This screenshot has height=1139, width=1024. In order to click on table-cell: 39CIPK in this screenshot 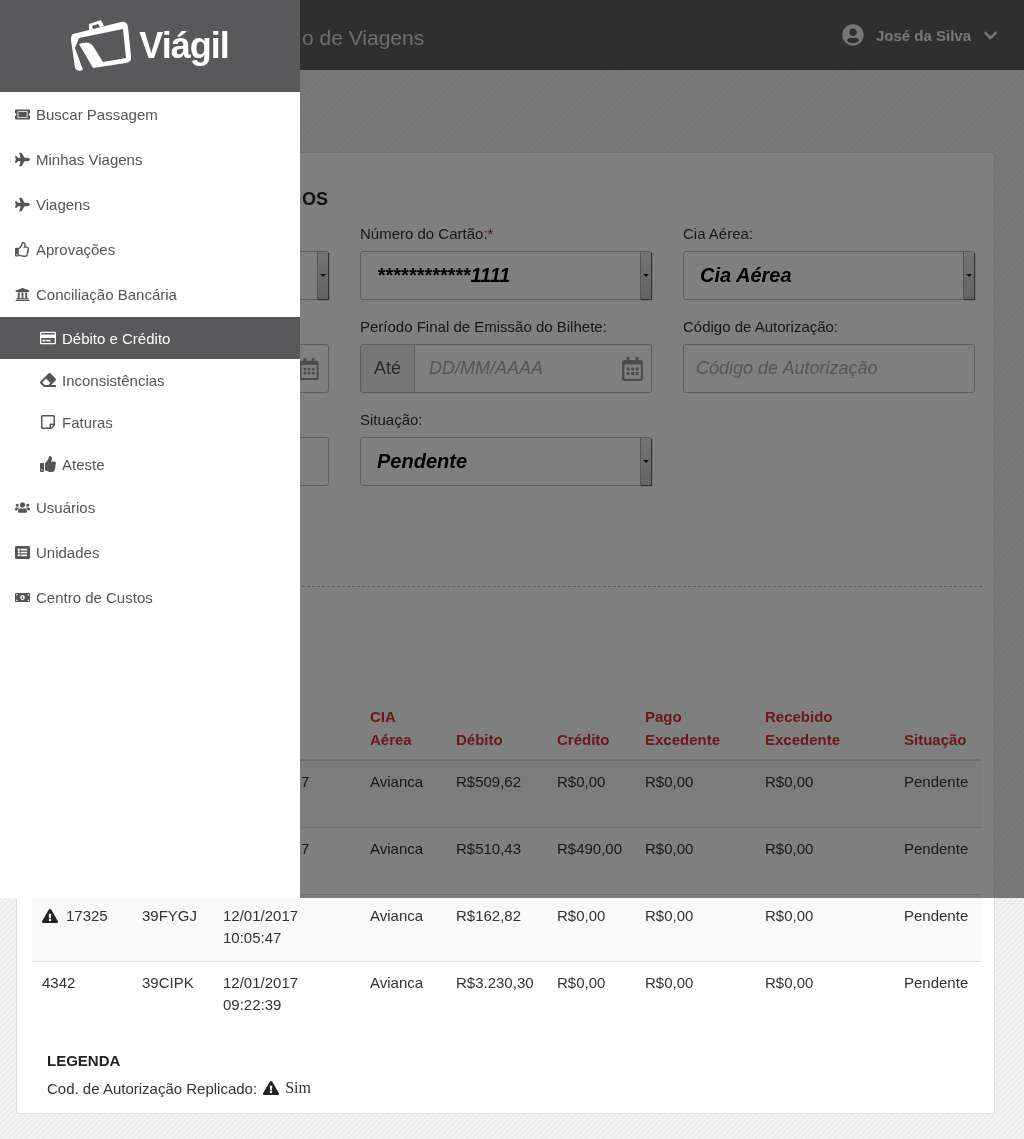, I will do `click(168, 982)`.